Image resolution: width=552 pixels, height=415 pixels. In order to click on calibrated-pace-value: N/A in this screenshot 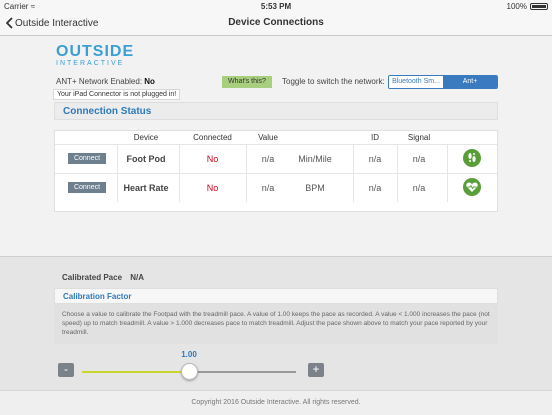, I will do `click(137, 277)`.